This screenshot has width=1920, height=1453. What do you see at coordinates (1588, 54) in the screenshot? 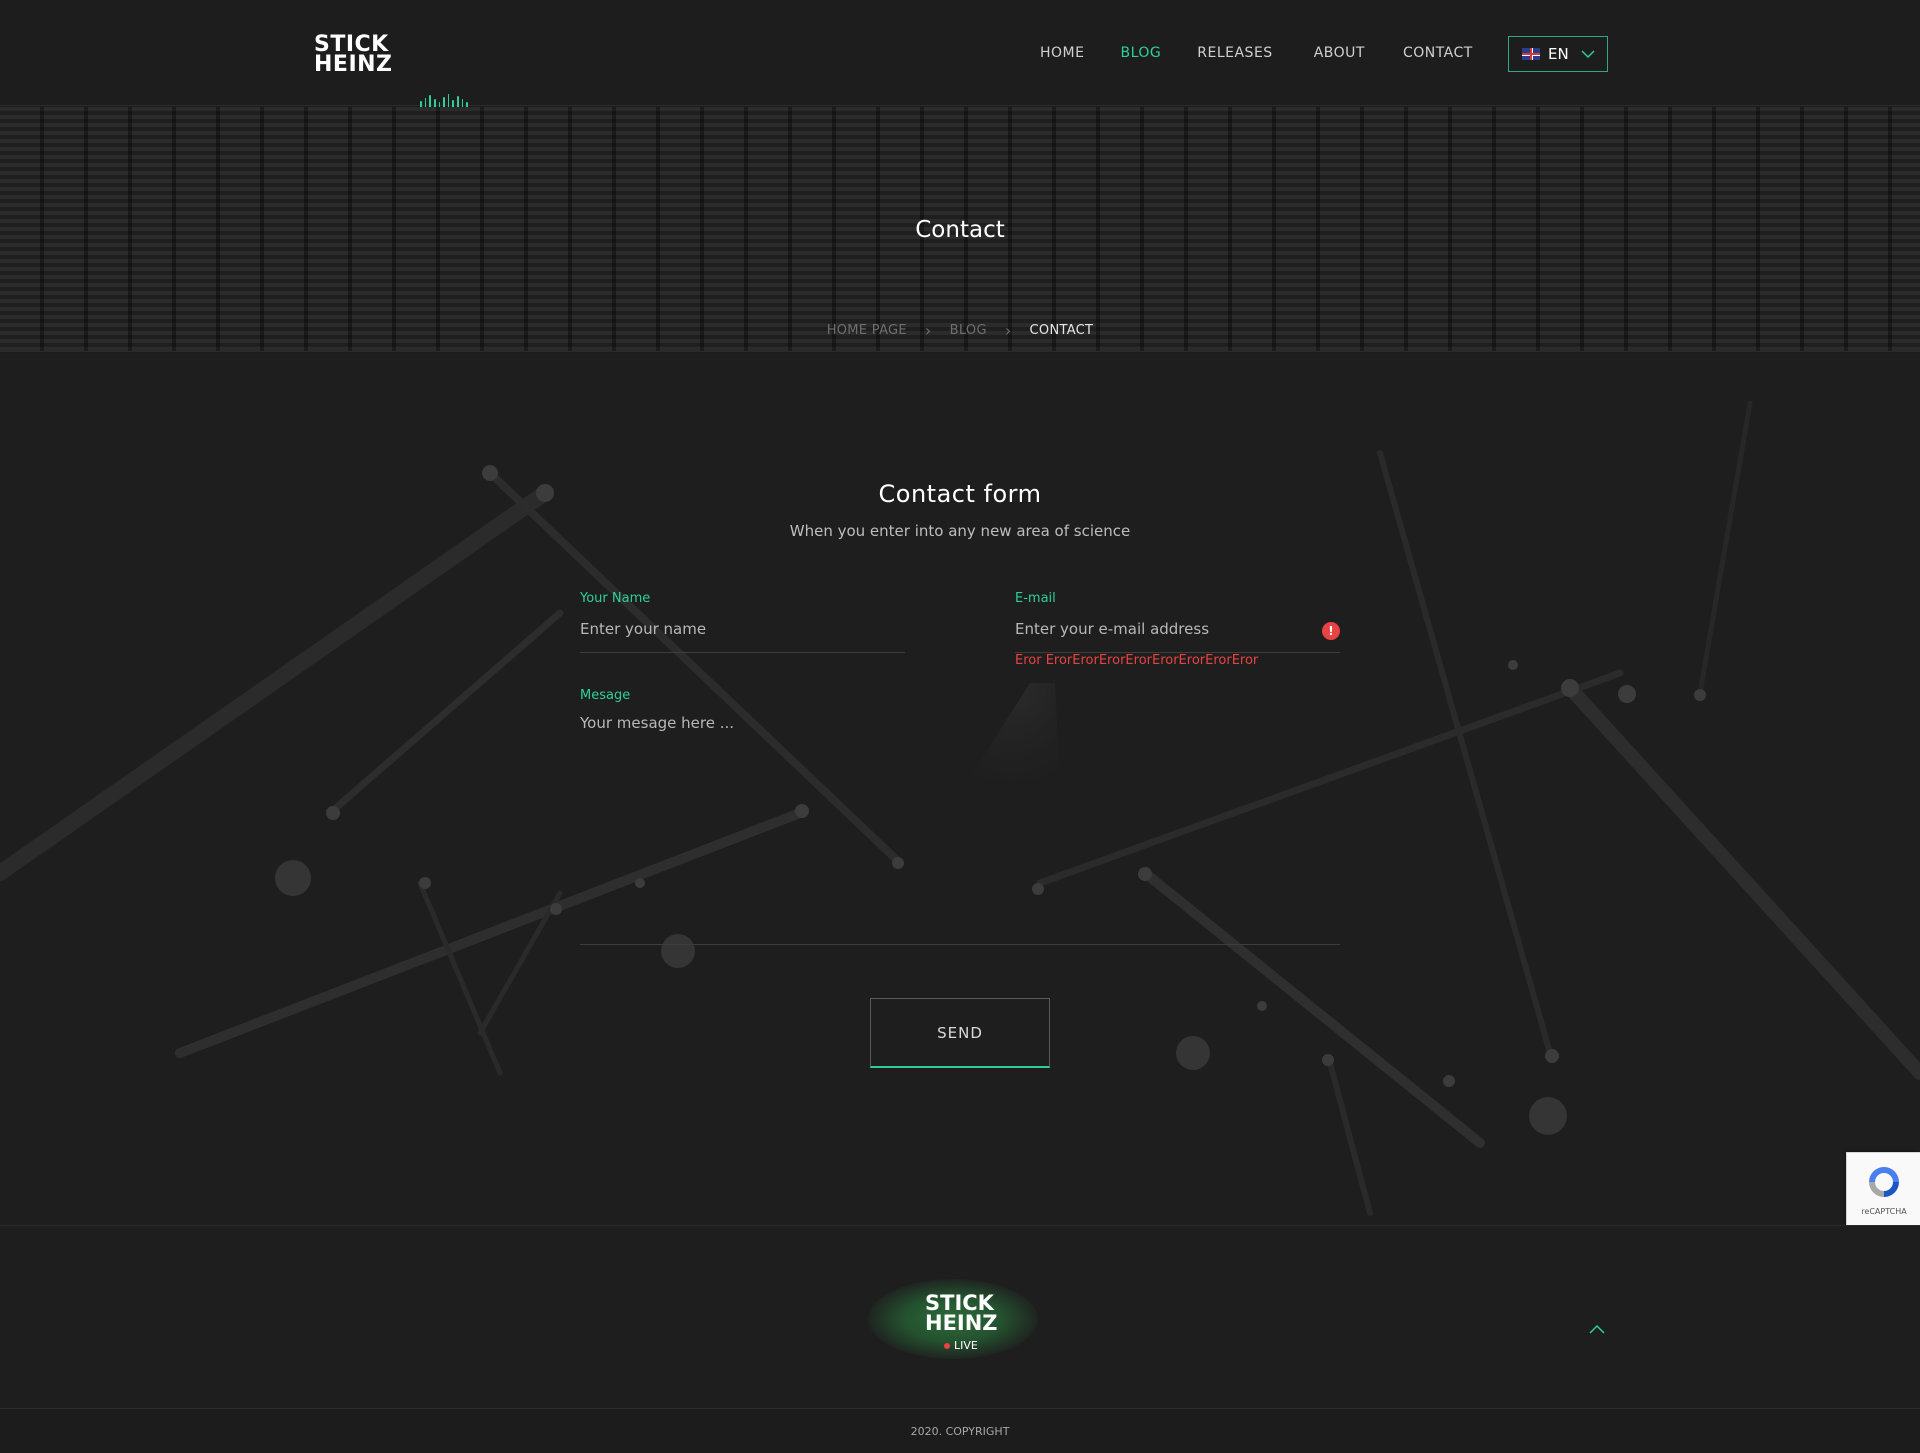
I see `chevron-down-icon` at bounding box center [1588, 54].